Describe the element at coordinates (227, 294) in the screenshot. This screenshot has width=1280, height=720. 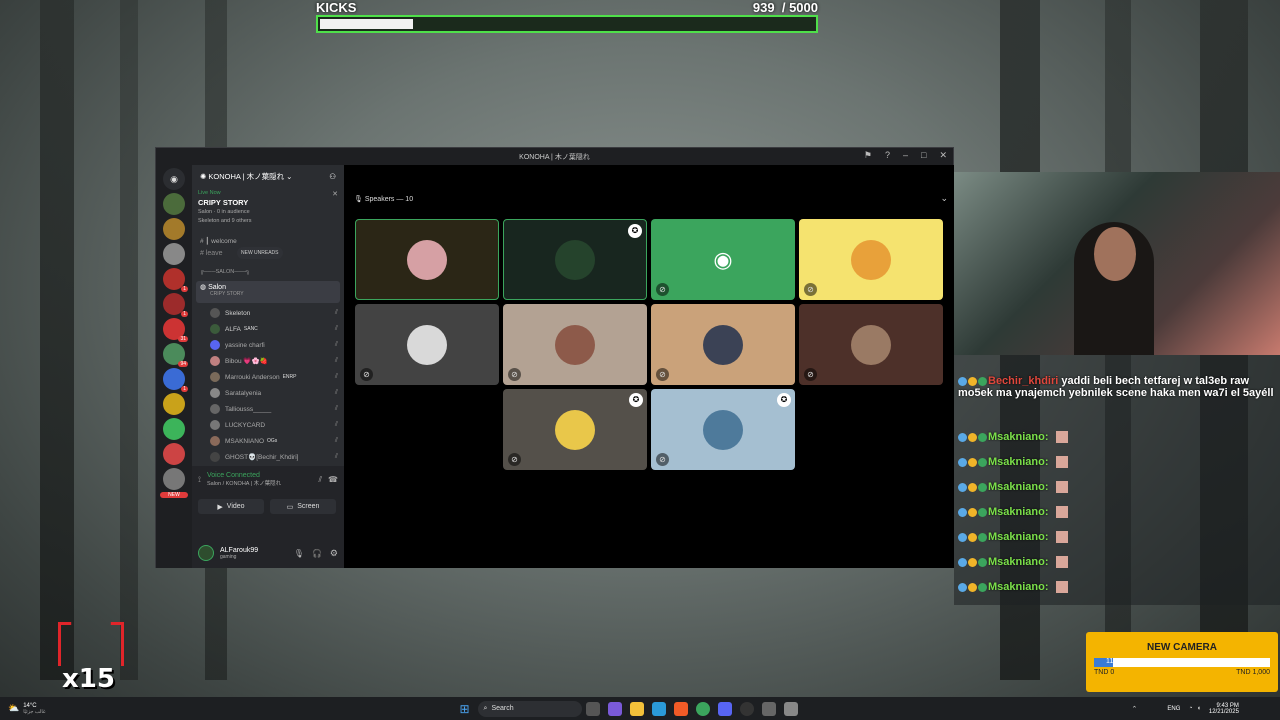
I see `channel-salon-sub: CRIPY STORY` at that location.